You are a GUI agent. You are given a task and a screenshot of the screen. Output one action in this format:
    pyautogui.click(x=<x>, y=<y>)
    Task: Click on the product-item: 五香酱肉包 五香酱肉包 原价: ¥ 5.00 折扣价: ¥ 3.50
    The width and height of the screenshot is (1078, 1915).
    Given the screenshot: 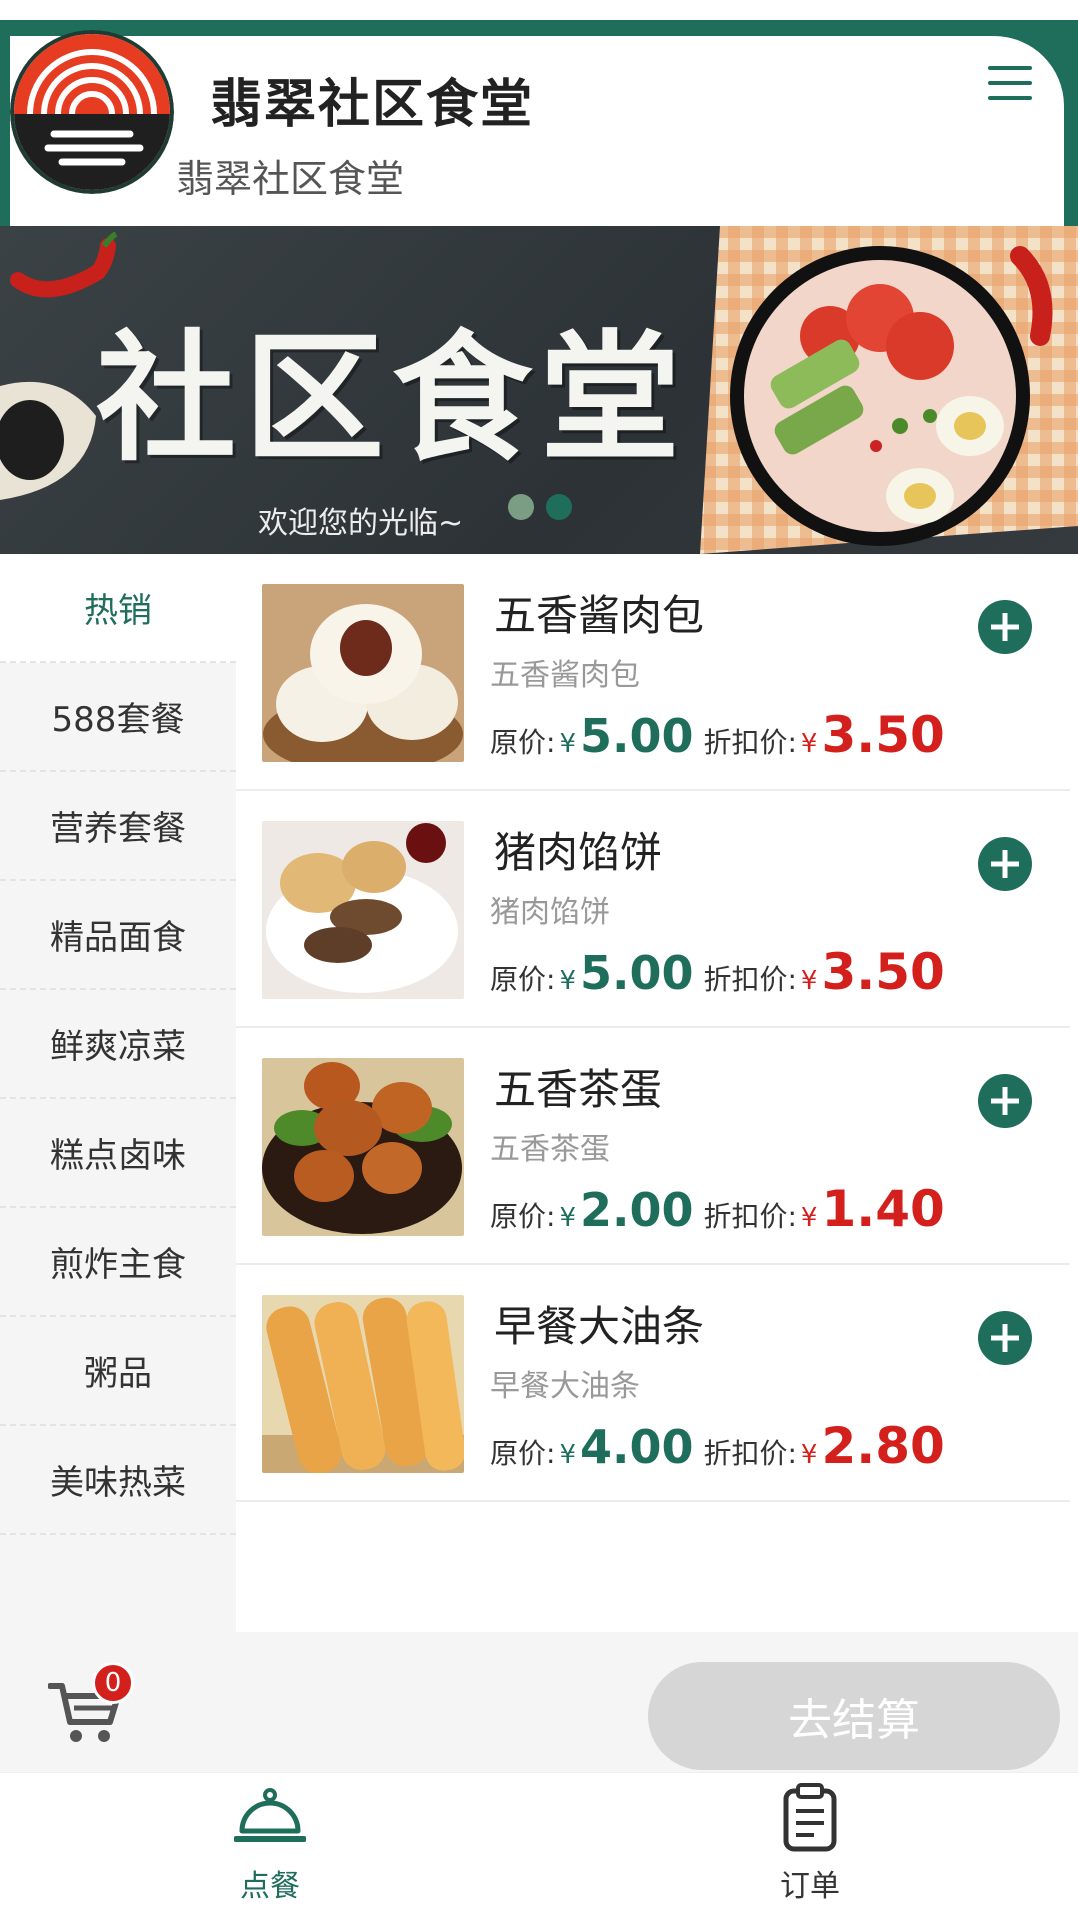 What is the action you would take?
    pyautogui.click(x=653, y=672)
    